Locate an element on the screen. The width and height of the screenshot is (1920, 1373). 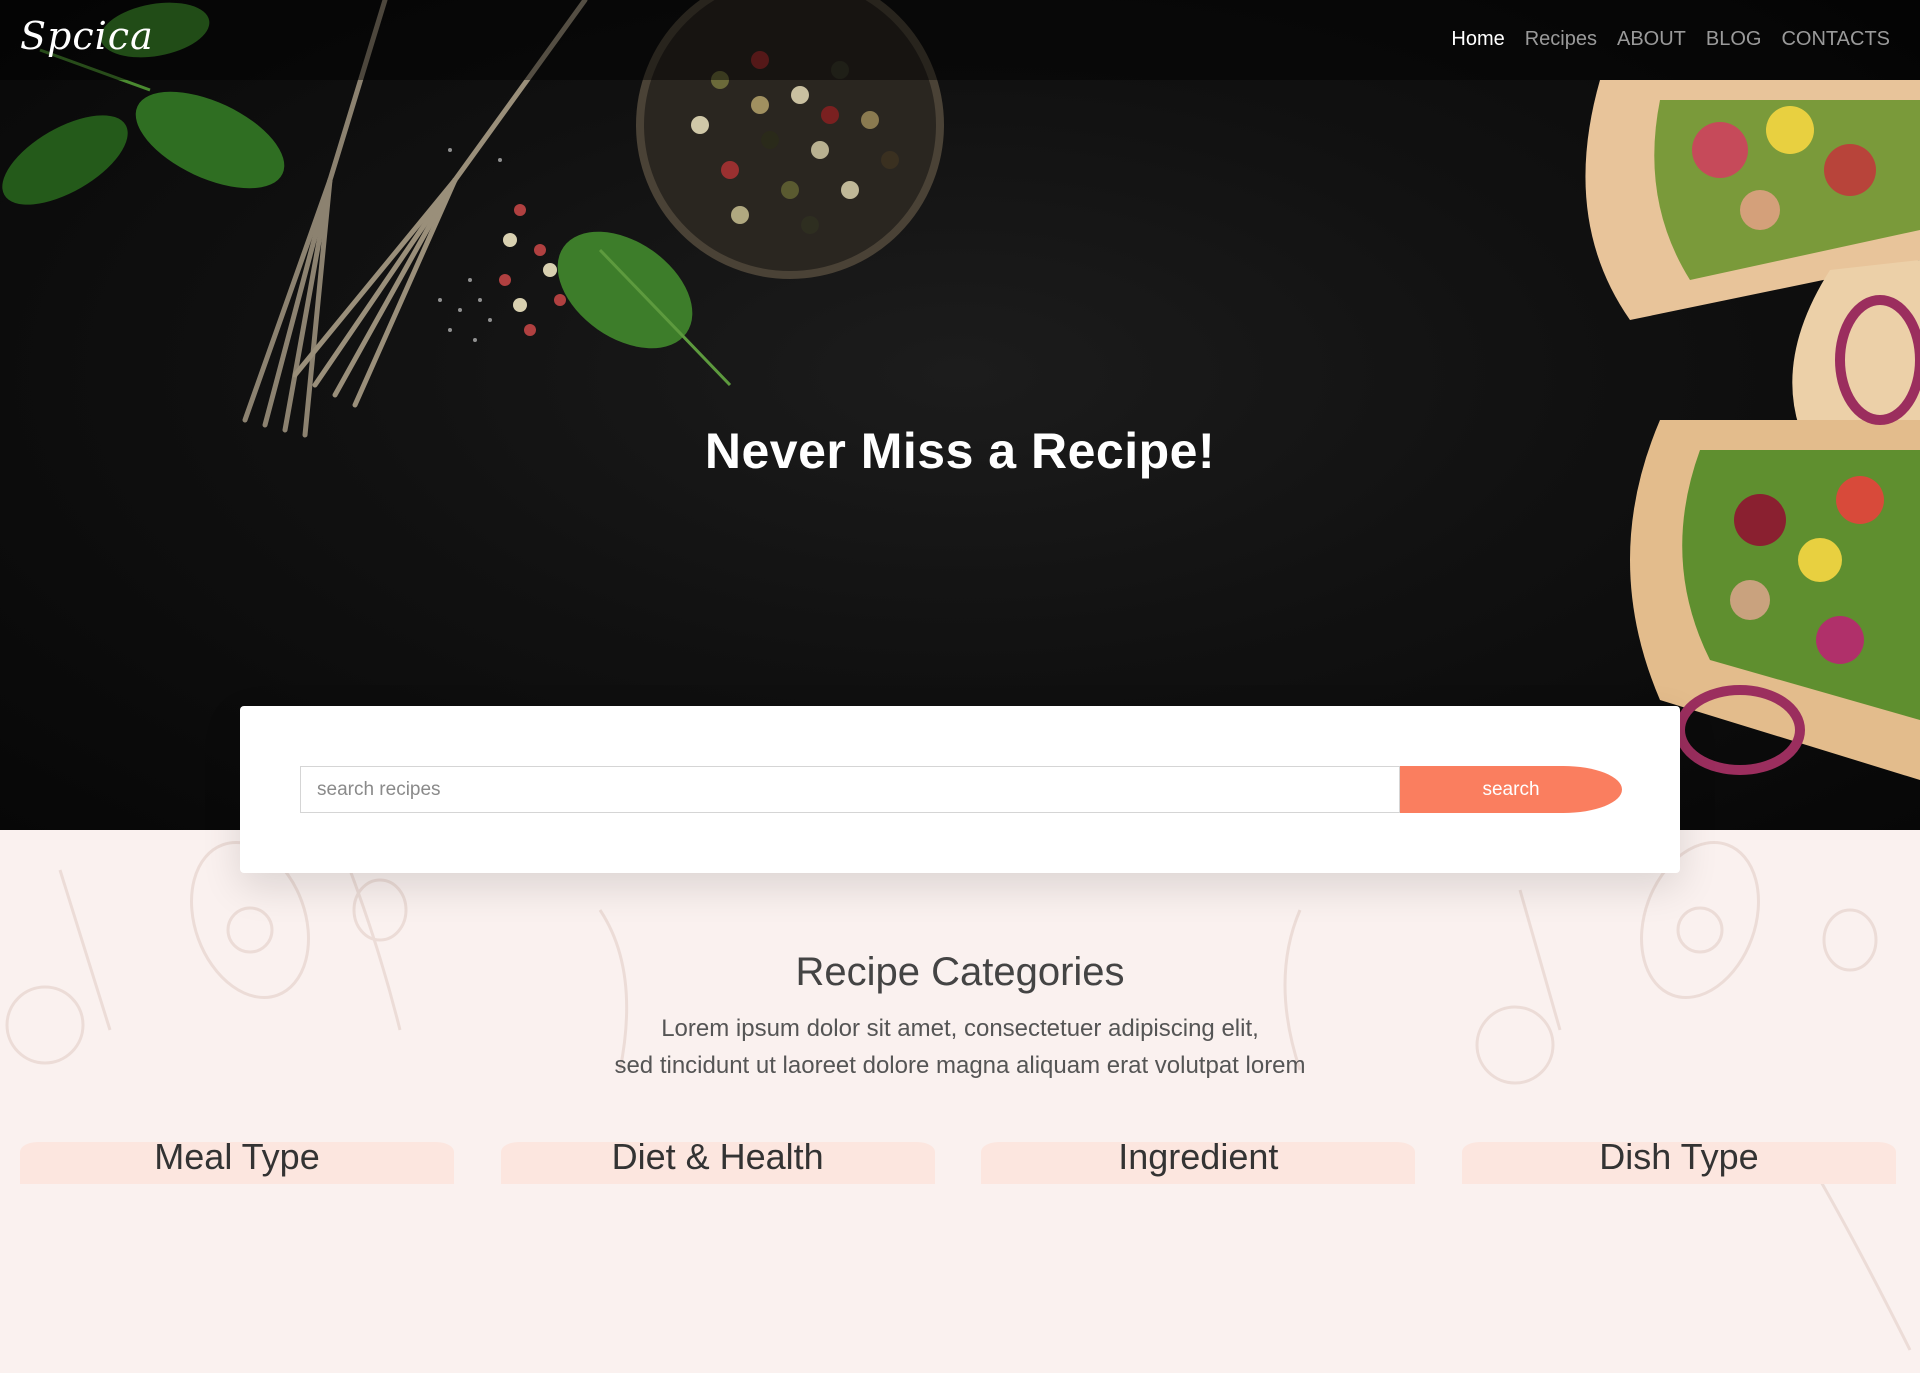
nav-item-blog: BLOG is located at coordinates (1734, 39).